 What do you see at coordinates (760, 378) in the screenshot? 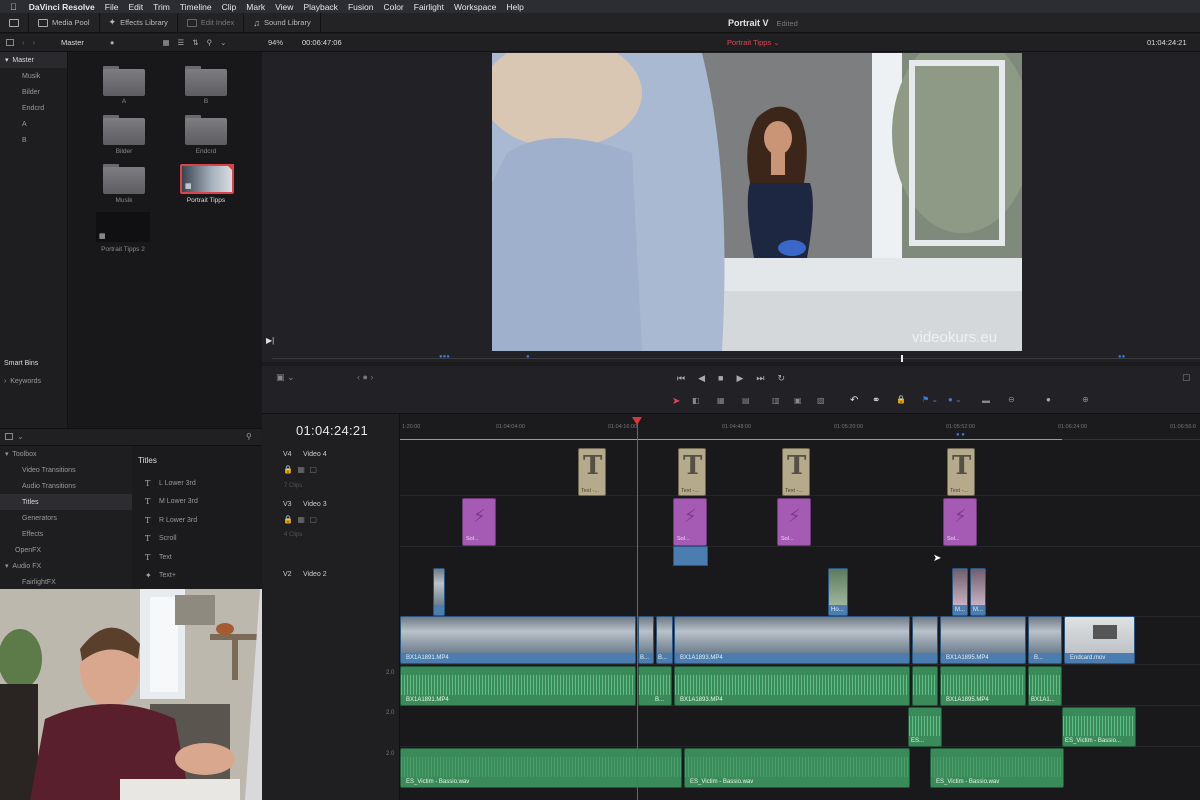
I see `go-to-end-icon: ⏭` at bounding box center [760, 378].